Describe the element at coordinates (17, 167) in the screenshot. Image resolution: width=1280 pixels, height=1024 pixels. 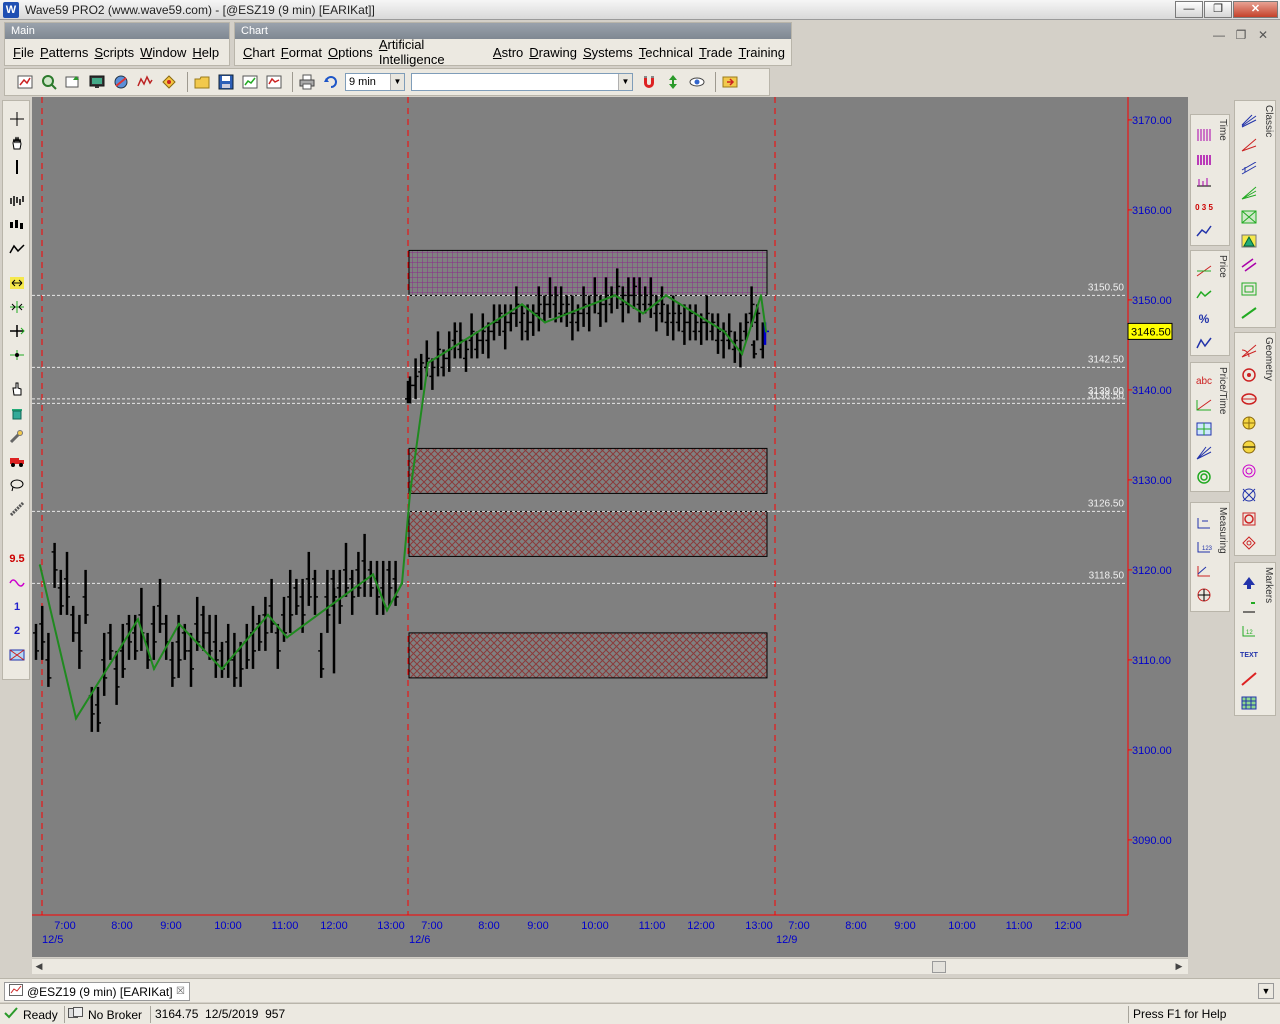
I see `vertical-line-icon` at that location.